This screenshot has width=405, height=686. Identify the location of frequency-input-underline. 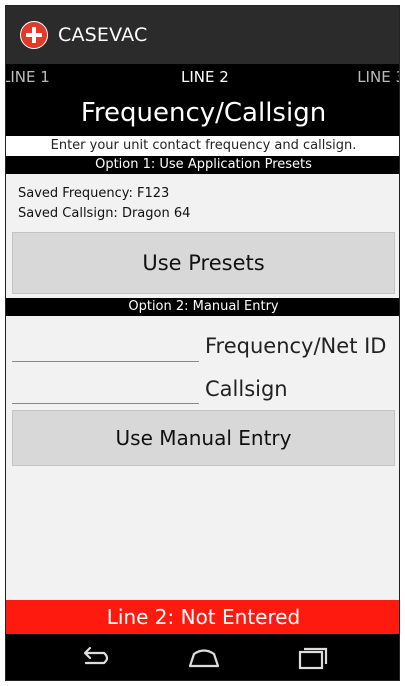
(105, 361).